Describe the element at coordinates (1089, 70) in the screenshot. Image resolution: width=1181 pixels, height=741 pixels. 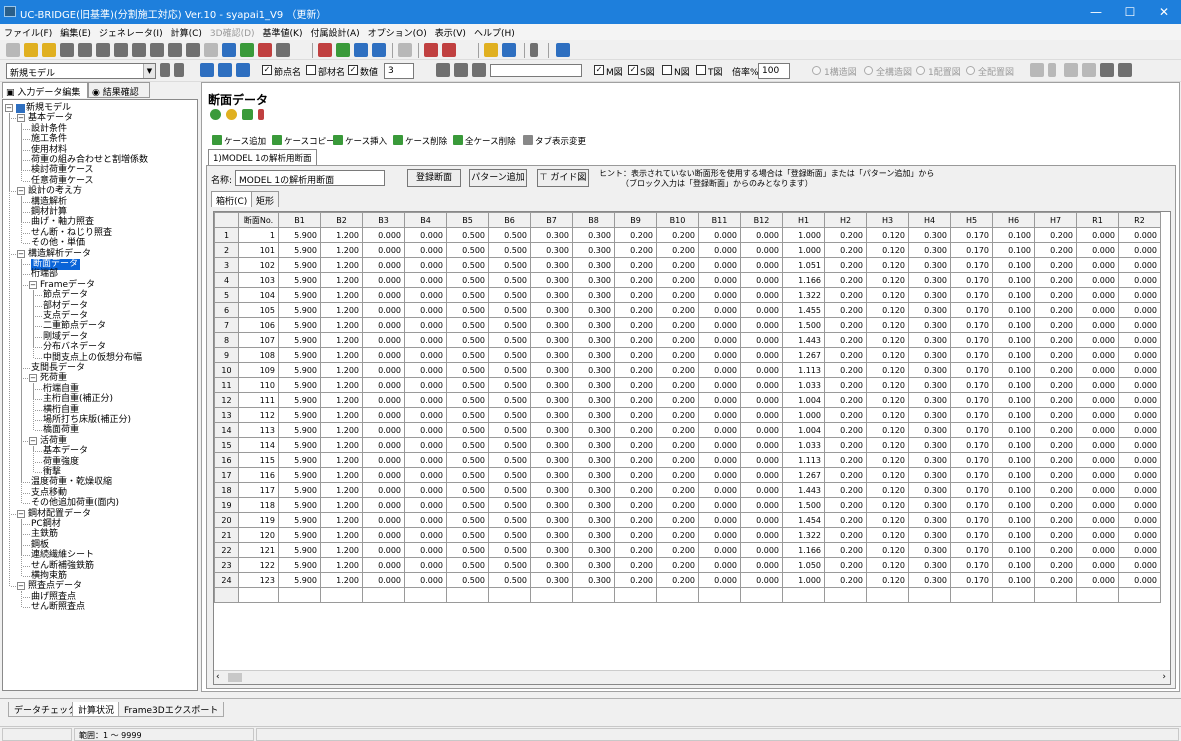
I see `rotate-icon` at that location.